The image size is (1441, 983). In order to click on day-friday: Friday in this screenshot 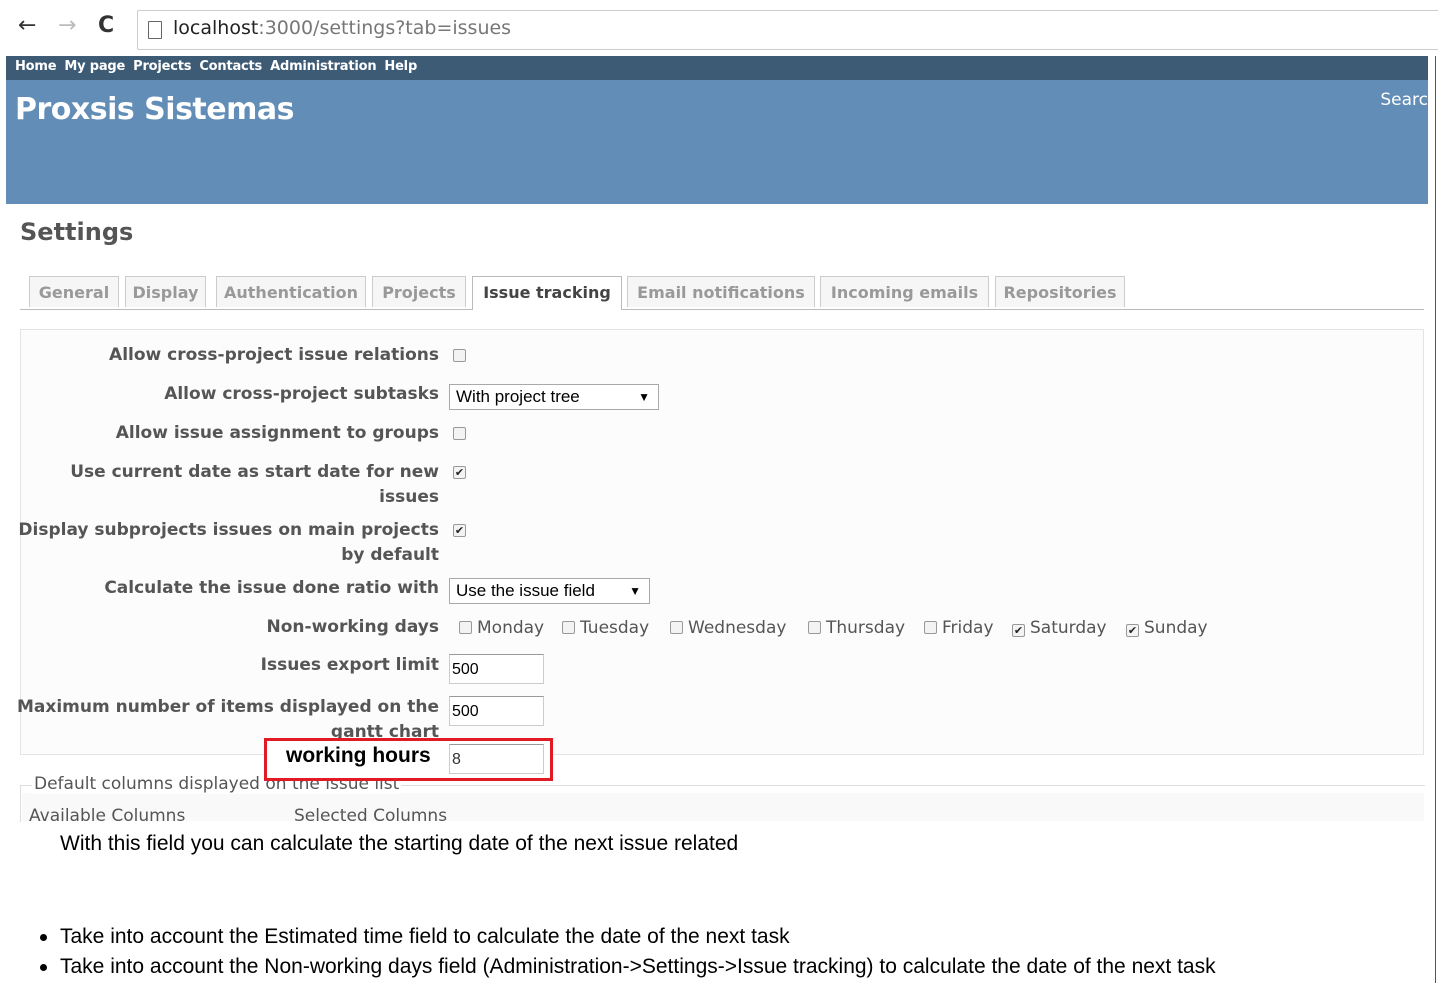, I will do `click(959, 628)`.